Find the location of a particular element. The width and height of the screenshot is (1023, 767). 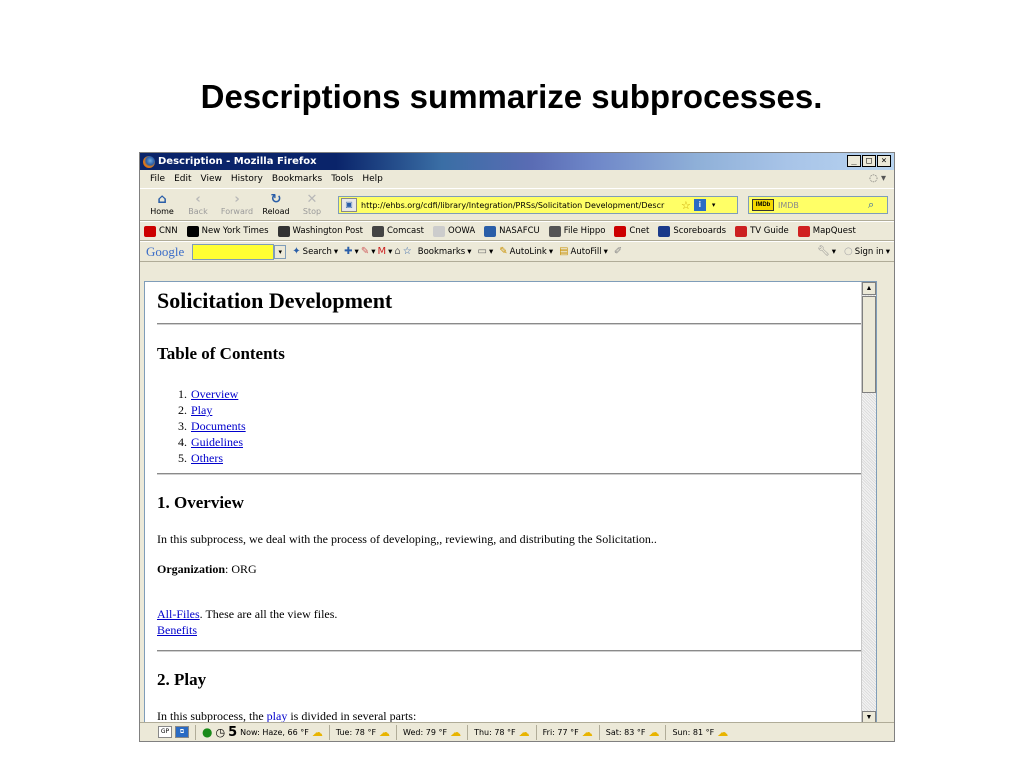

menu-file: File is located at coordinates (160, 179).